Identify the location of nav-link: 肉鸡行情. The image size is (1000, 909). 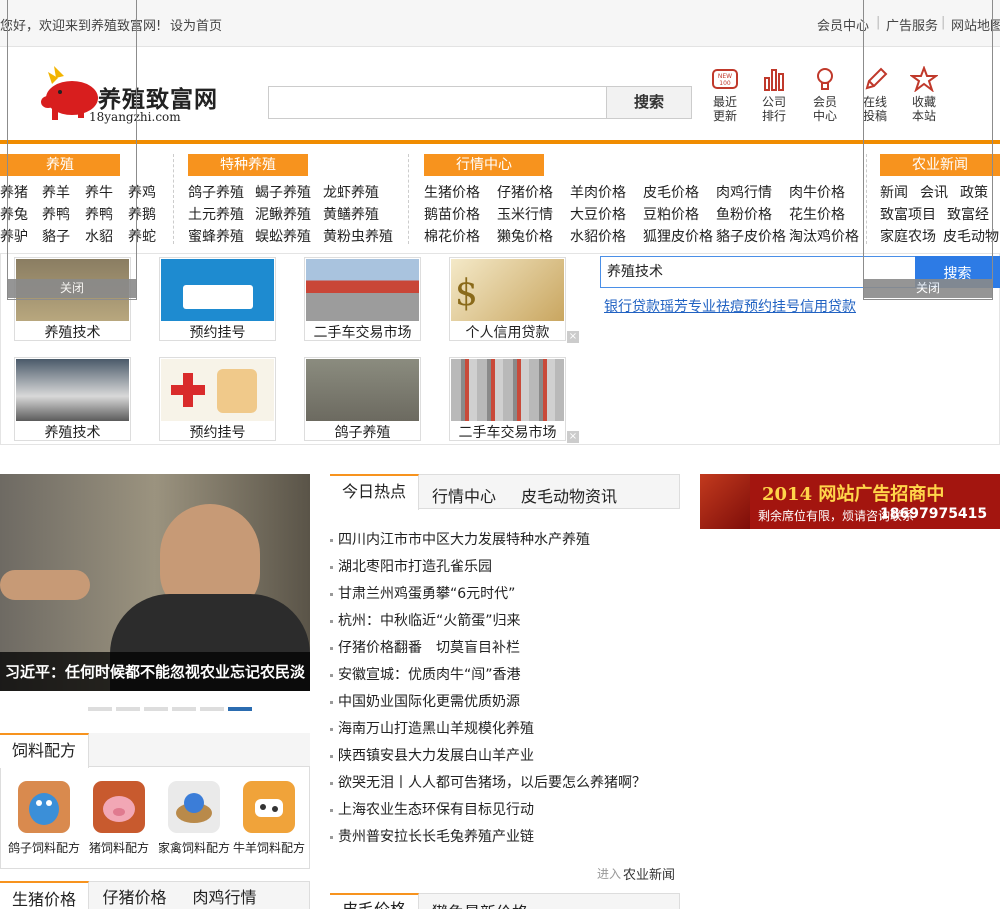
(744, 192).